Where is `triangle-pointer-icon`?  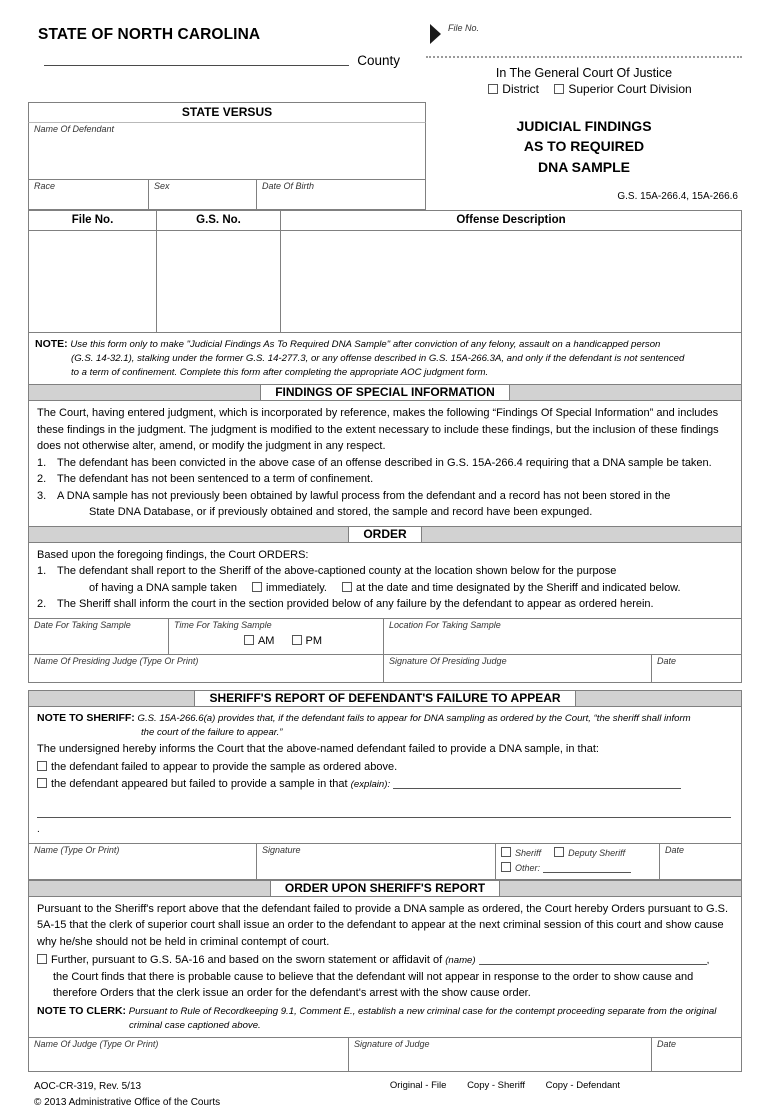 triangle-pointer-icon is located at coordinates (435, 34).